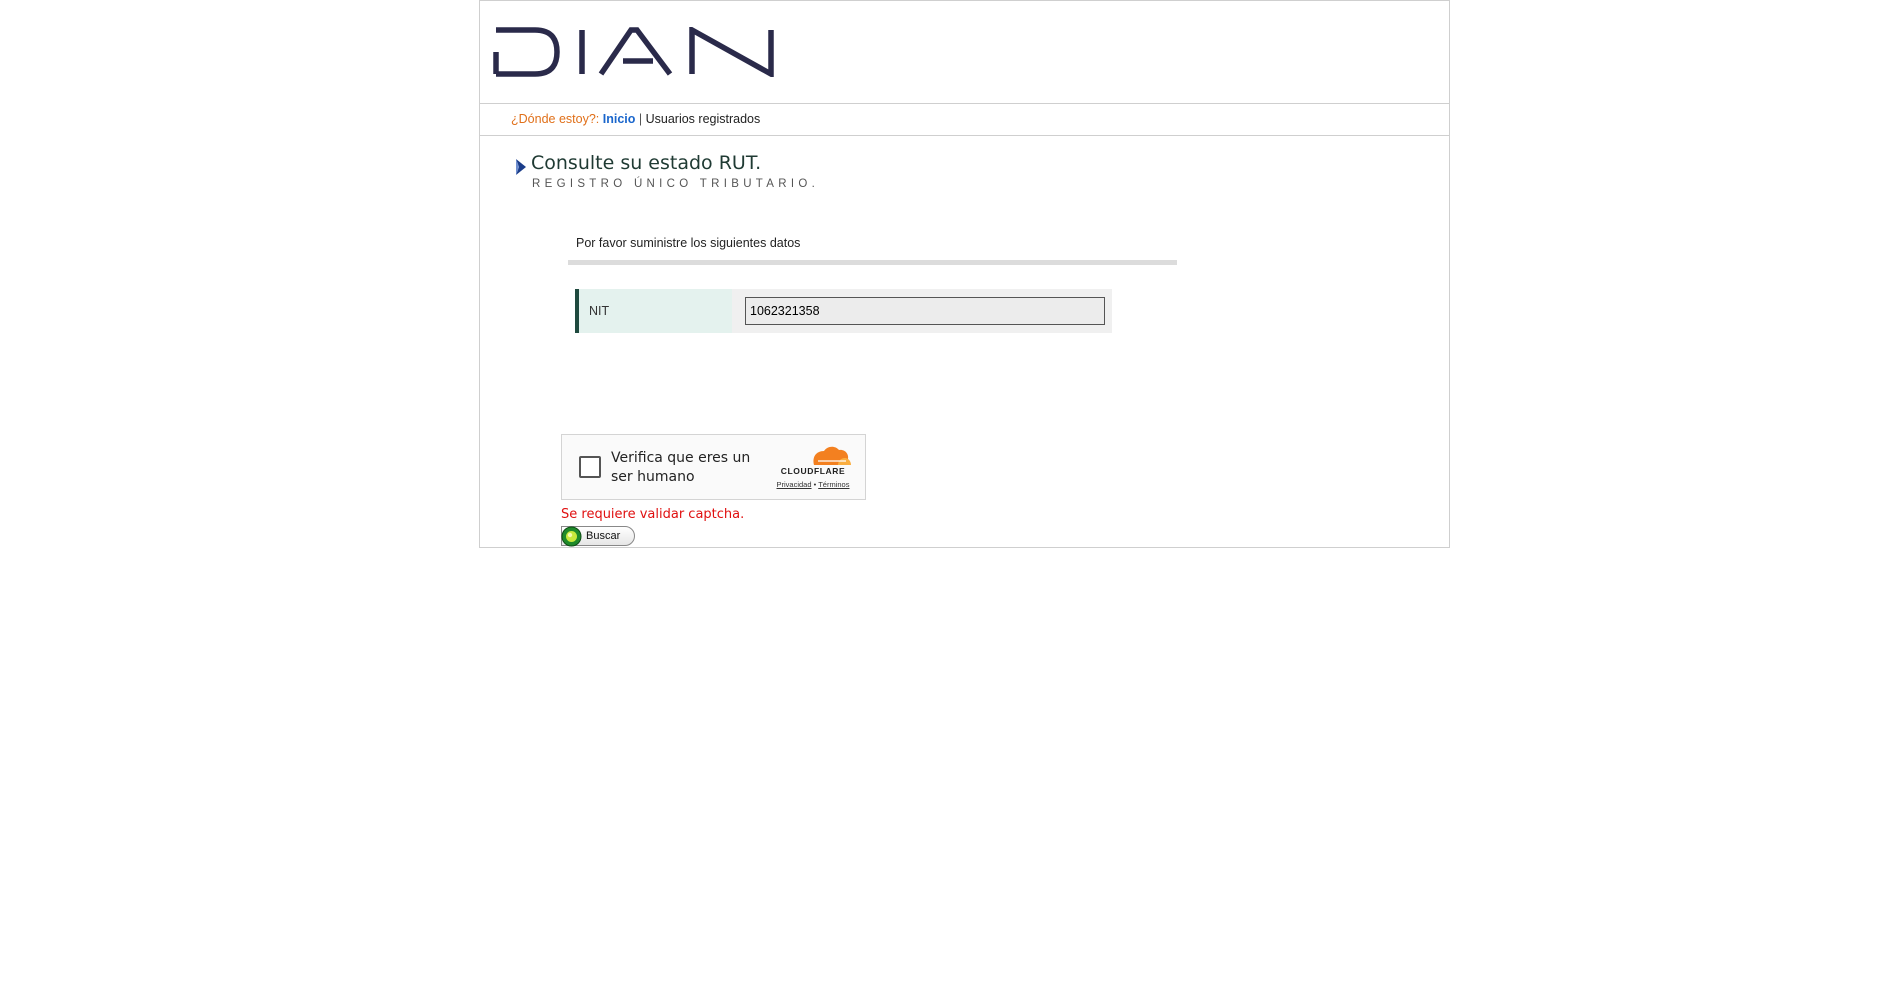  Describe the element at coordinates (964, 52) in the screenshot. I see `header` at that location.